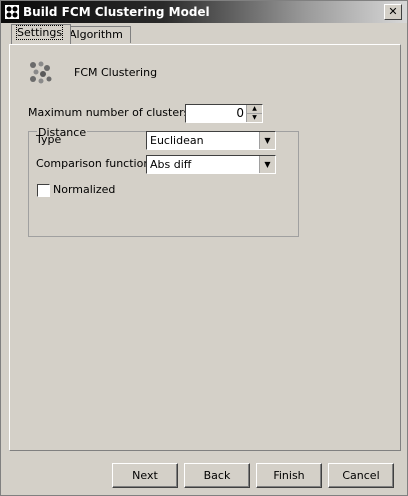 The image size is (408, 496). I want to click on normalized-label: Normalized, so click(84, 189).